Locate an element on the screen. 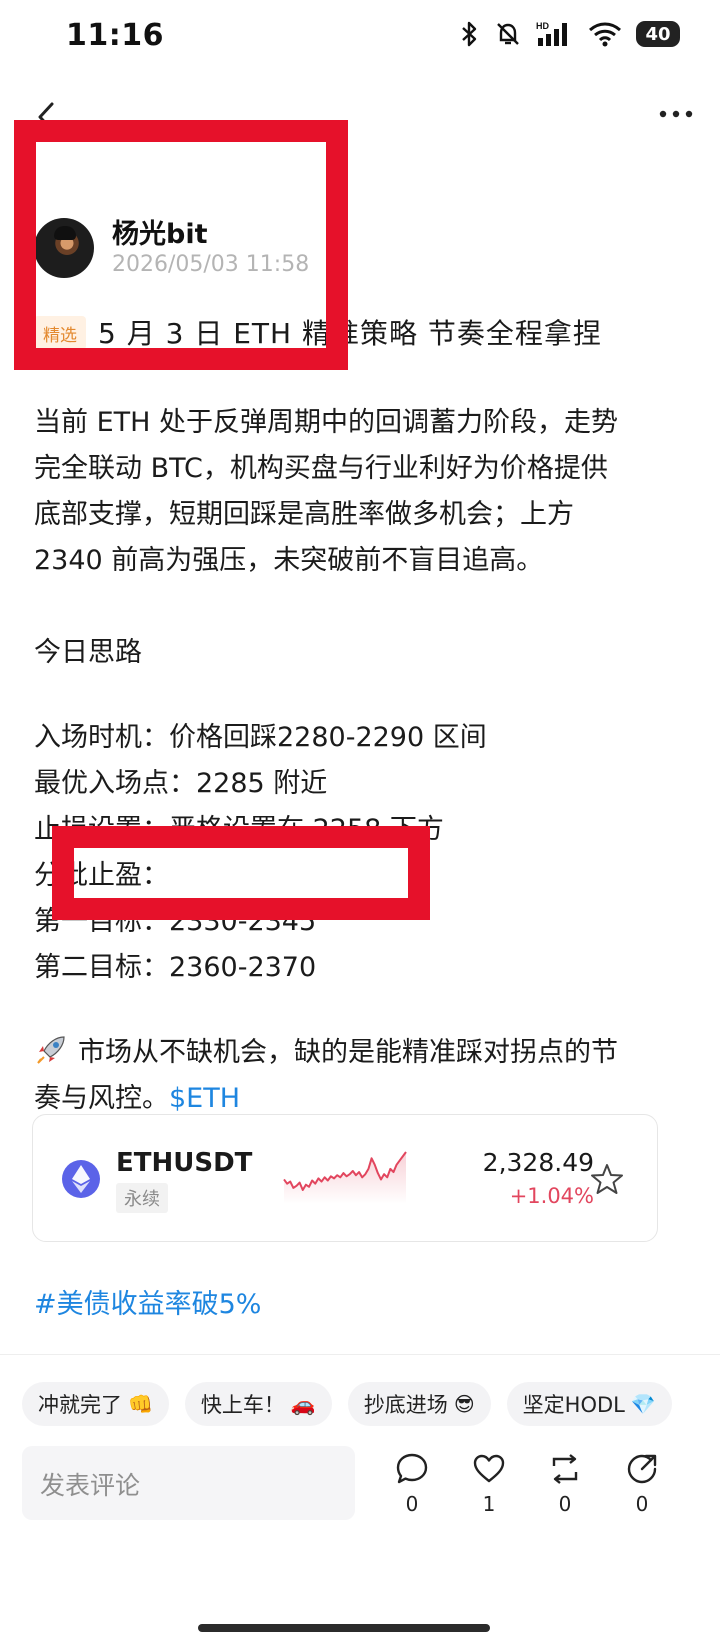 This screenshot has width=720, height=1640. more-options-icon is located at coordinates (676, 114).